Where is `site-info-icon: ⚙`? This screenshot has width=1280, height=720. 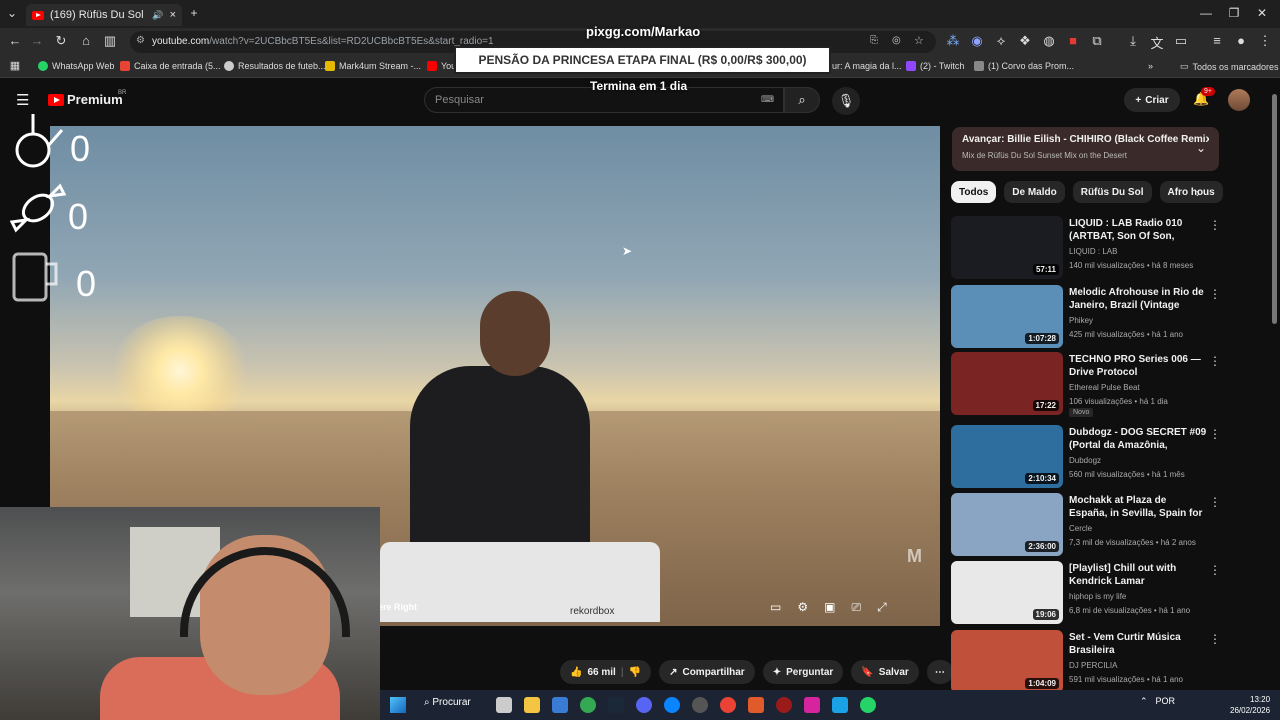 site-info-icon: ⚙ is located at coordinates (140, 40).